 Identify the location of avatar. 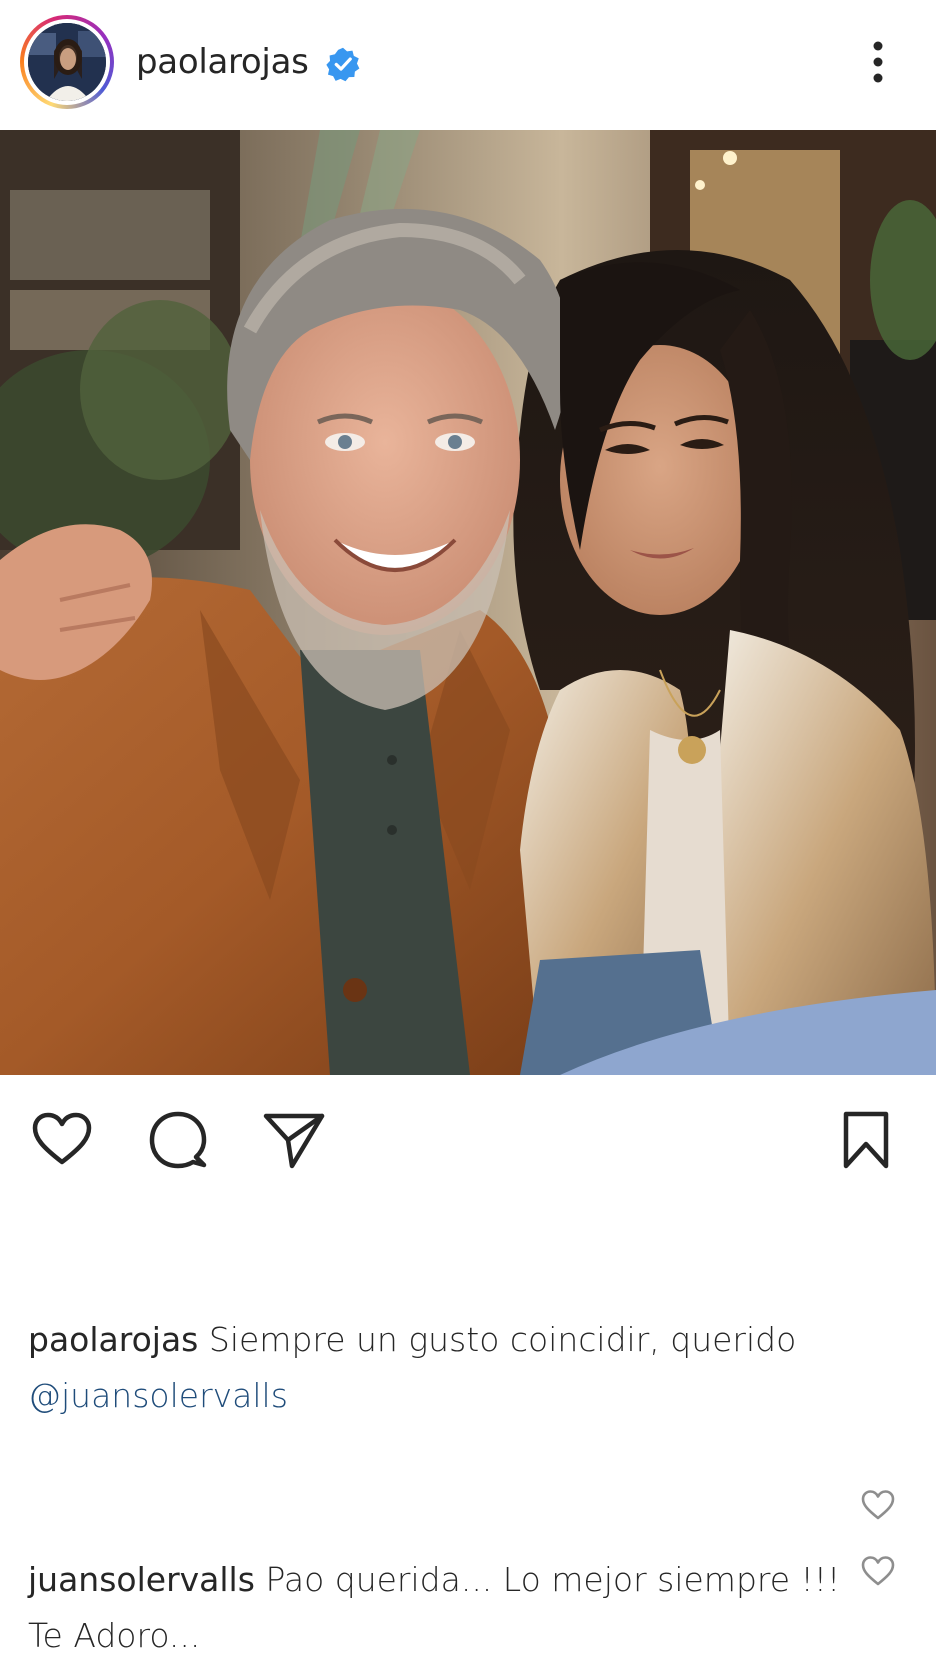
(67, 62).